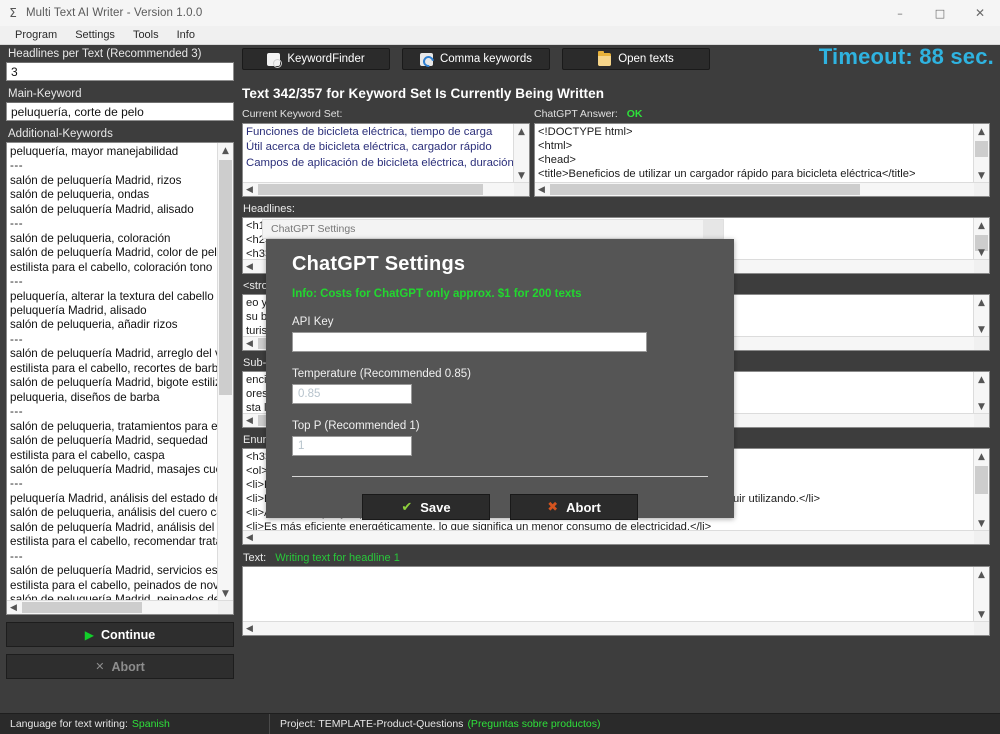 The width and height of the screenshot is (1000, 734). I want to click on list-item: salón de peluquería Madrid, alisado, so click(102, 209).